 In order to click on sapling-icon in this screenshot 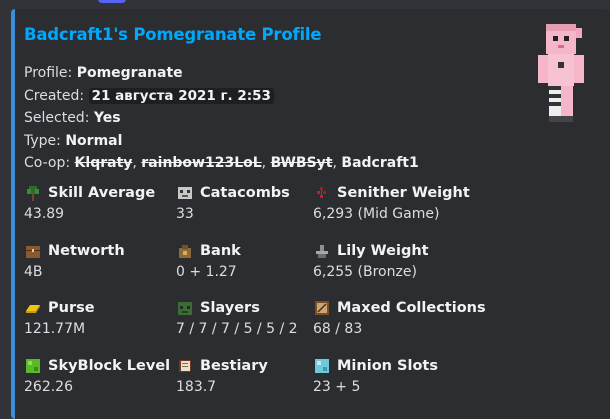, I will do `click(33, 193)`.